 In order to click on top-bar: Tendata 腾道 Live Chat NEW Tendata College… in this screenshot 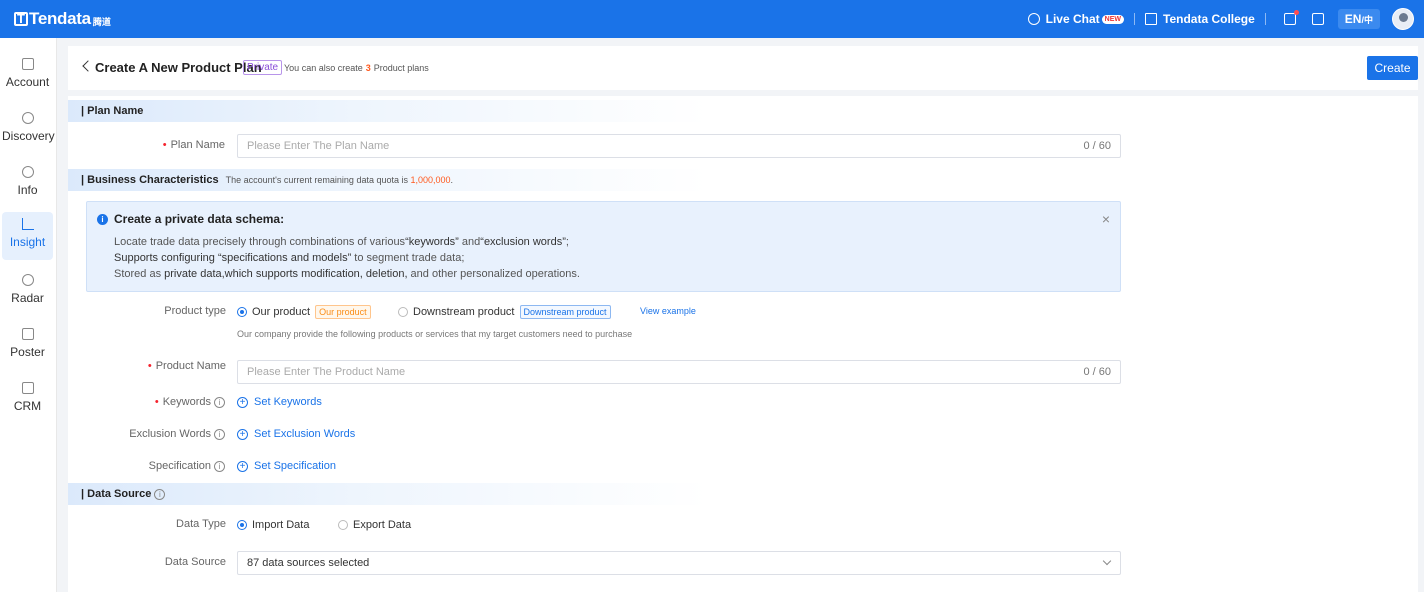, I will do `click(712, 19)`.